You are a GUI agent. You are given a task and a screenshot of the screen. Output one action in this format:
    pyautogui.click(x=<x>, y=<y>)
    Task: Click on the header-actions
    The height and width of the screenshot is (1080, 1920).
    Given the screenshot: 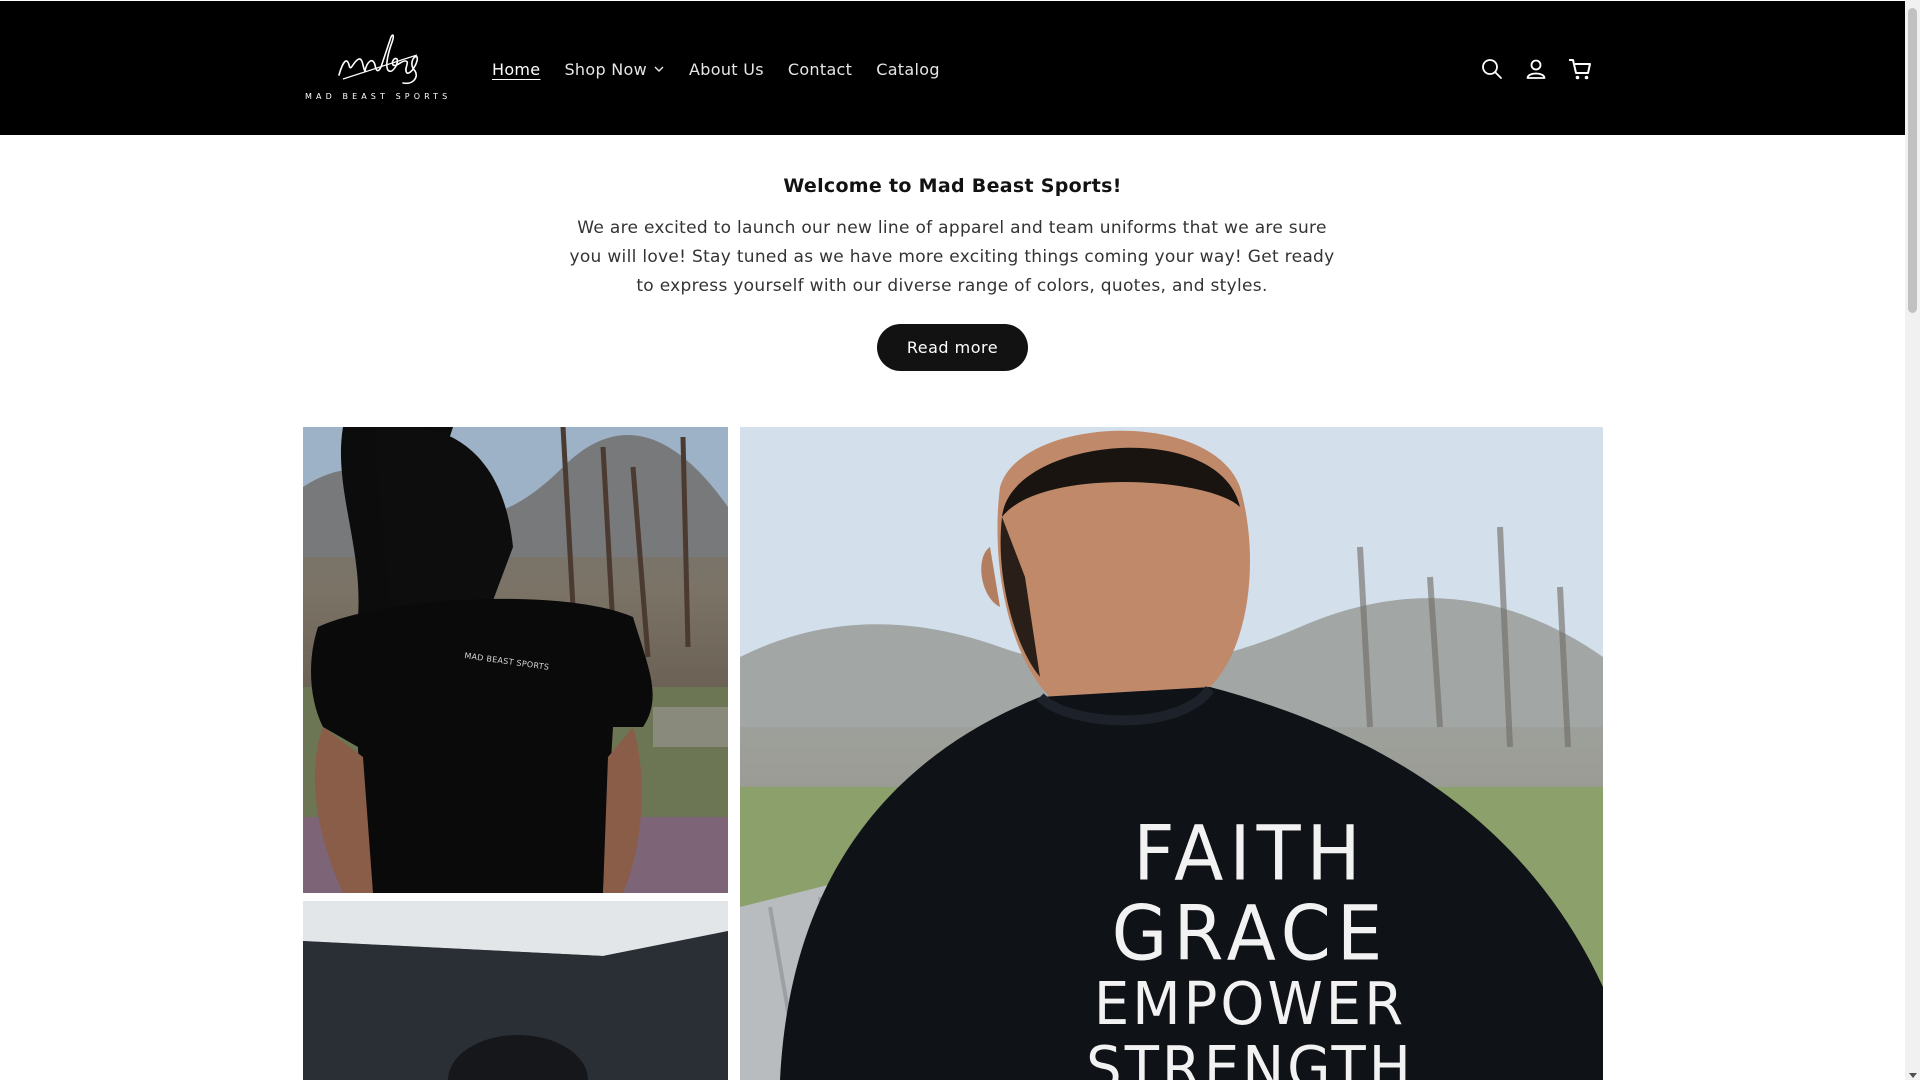 What is the action you would take?
    pyautogui.click(x=1544, y=69)
    